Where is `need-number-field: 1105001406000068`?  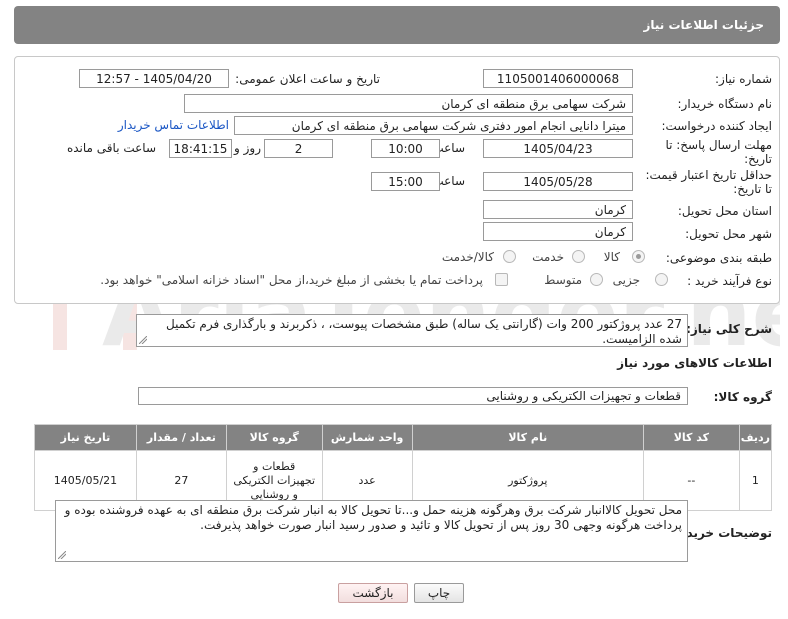 need-number-field: 1105001406000068 is located at coordinates (558, 78).